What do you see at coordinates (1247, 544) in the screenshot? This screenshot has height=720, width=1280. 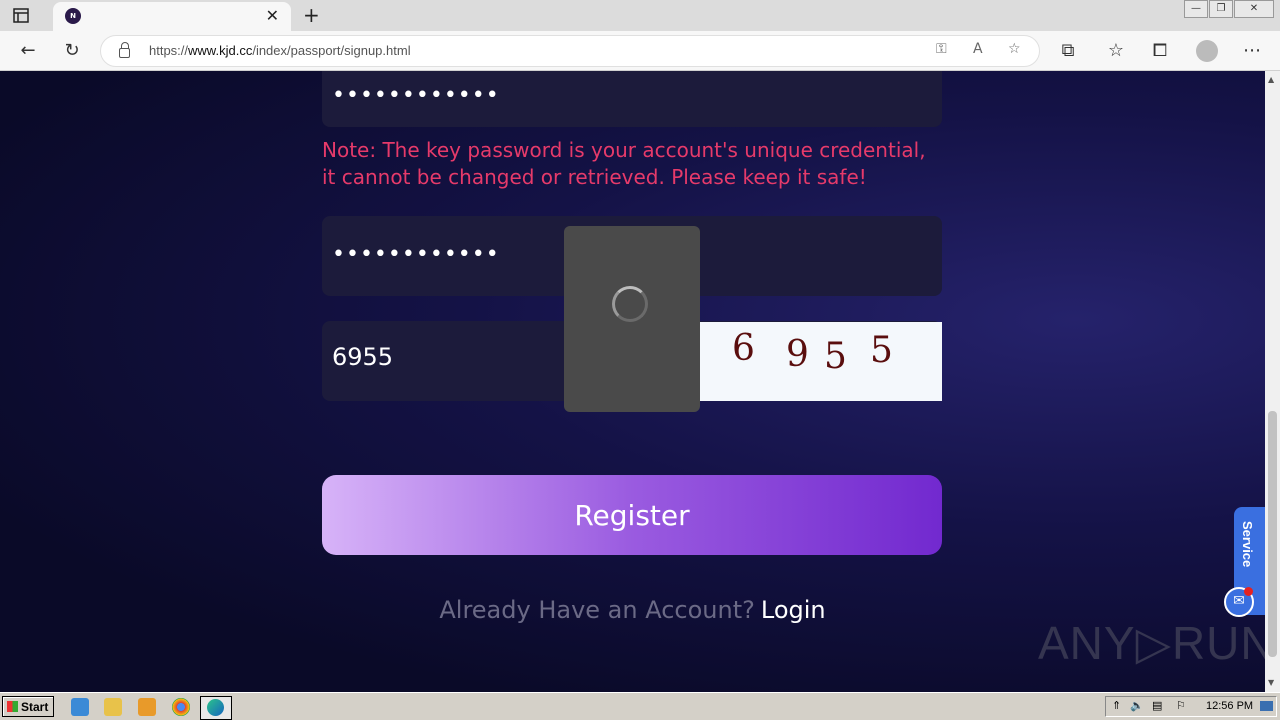 I see `service-label: Service` at bounding box center [1247, 544].